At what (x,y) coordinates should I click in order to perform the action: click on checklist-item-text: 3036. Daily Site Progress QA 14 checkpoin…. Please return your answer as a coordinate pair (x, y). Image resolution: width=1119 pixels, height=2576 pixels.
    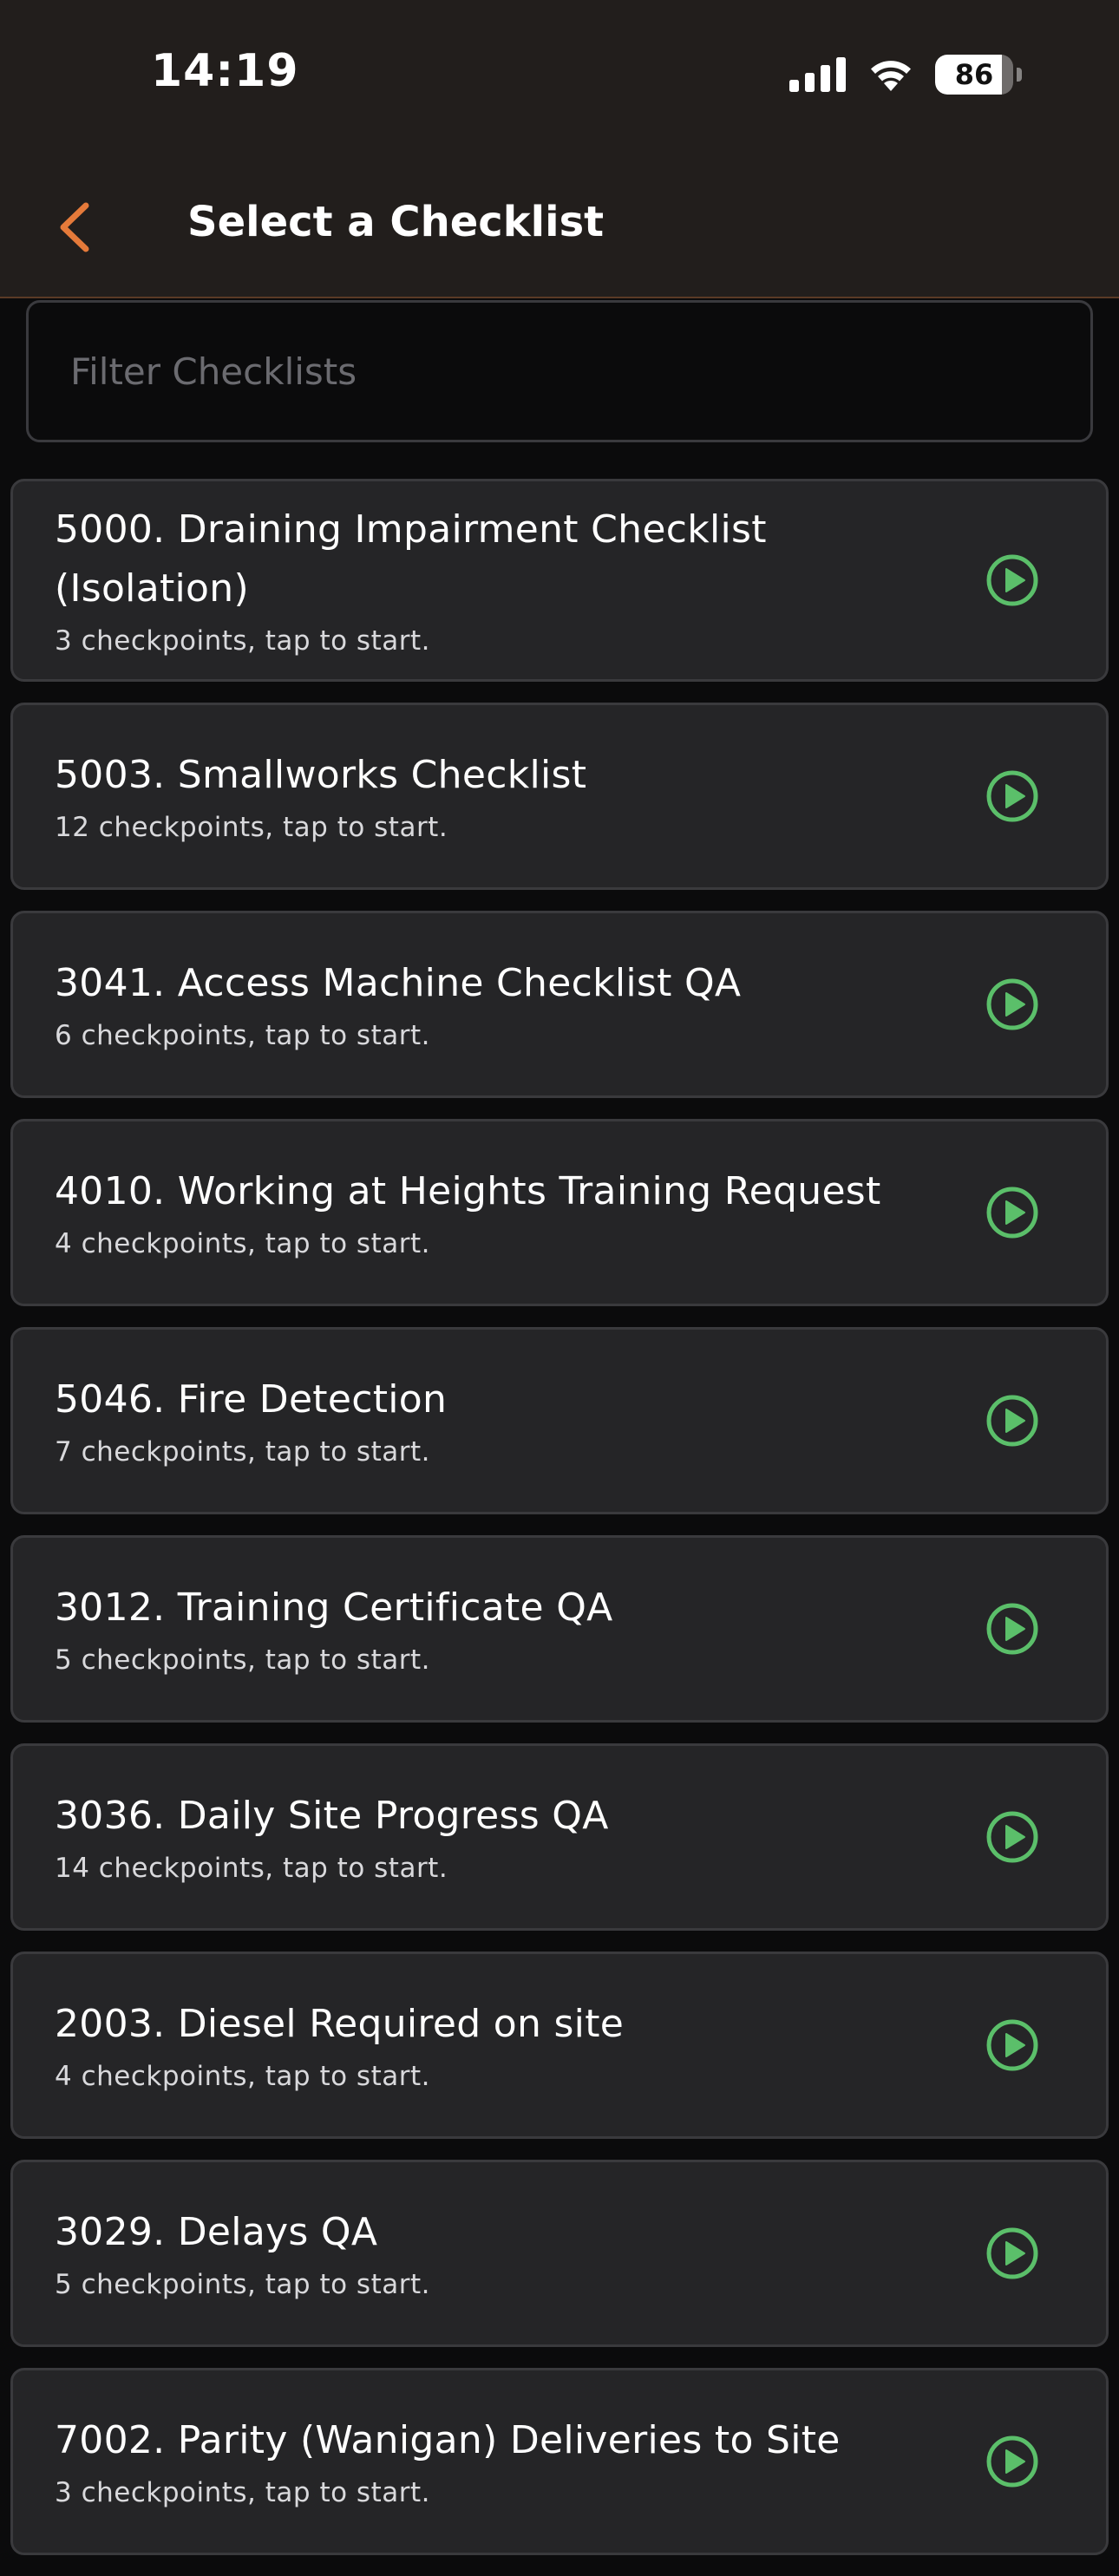
    Looking at the image, I should click on (489, 1837).